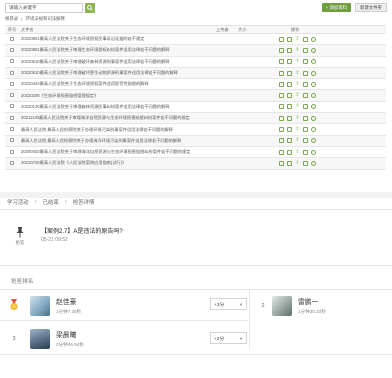 The image size is (392, 378). I want to click on file-name: 20220422最高人民法院关于生态环境侵权案件适用惩罚性赔偿的解释, so click(117, 84).